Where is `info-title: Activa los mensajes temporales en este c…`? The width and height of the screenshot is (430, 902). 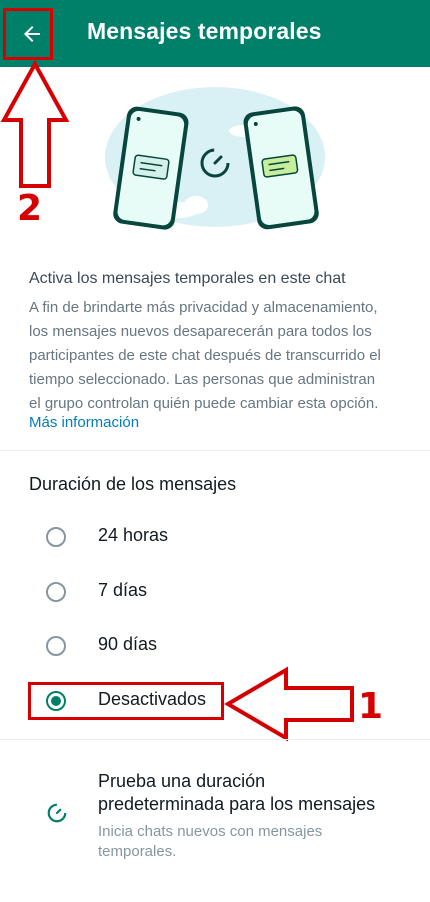 info-title: Activa los mensajes temporales en este c… is located at coordinates (187, 278).